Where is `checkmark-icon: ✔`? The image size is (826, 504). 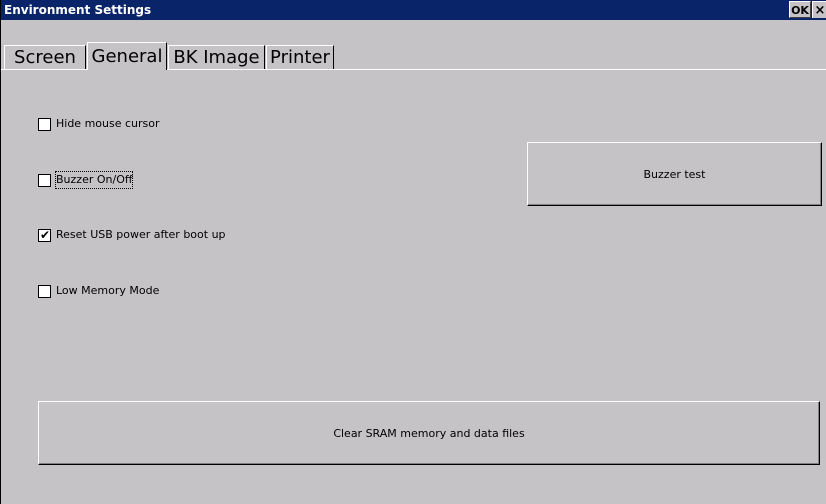
checkmark-icon: ✔ is located at coordinates (45, 235).